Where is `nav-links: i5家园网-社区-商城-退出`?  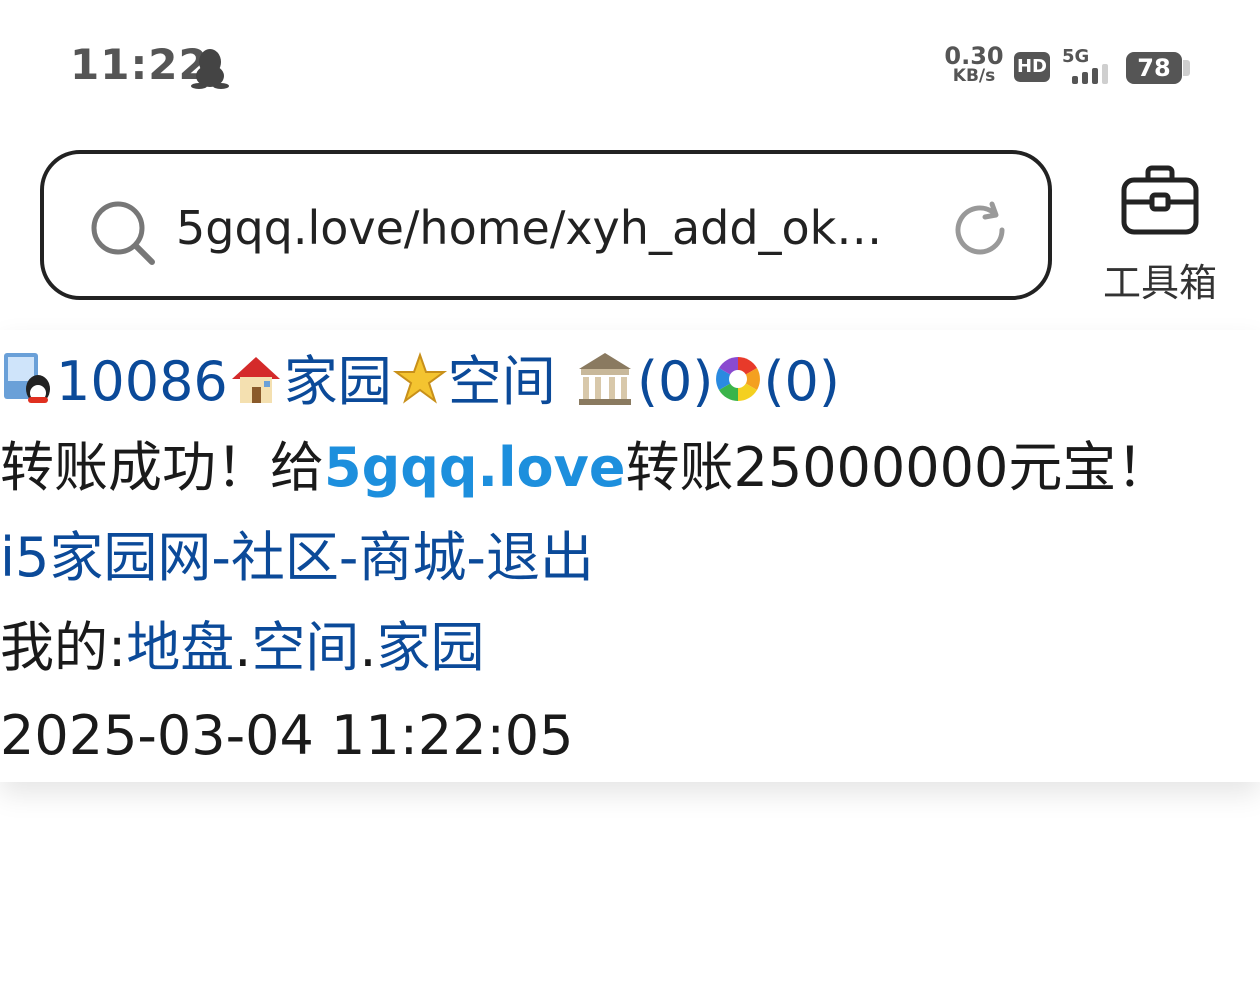
nav-links: i5家园网-社区-商城-退出 is located at coordinates (297, 558).